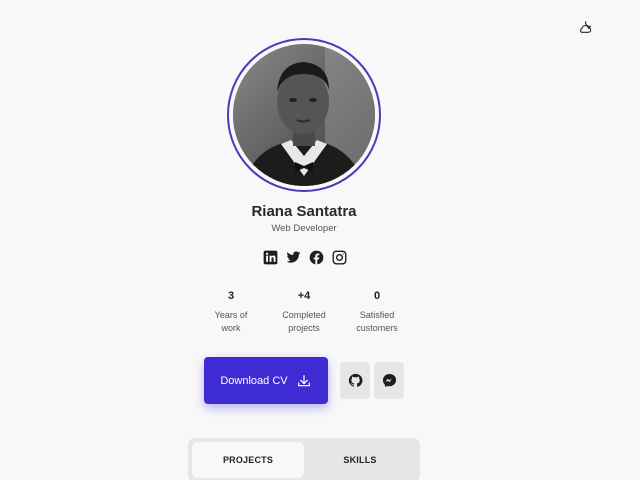 This screenshot has height=480, width=640. I want to click on tab-projects: PROJECTS, so click(248, 460).